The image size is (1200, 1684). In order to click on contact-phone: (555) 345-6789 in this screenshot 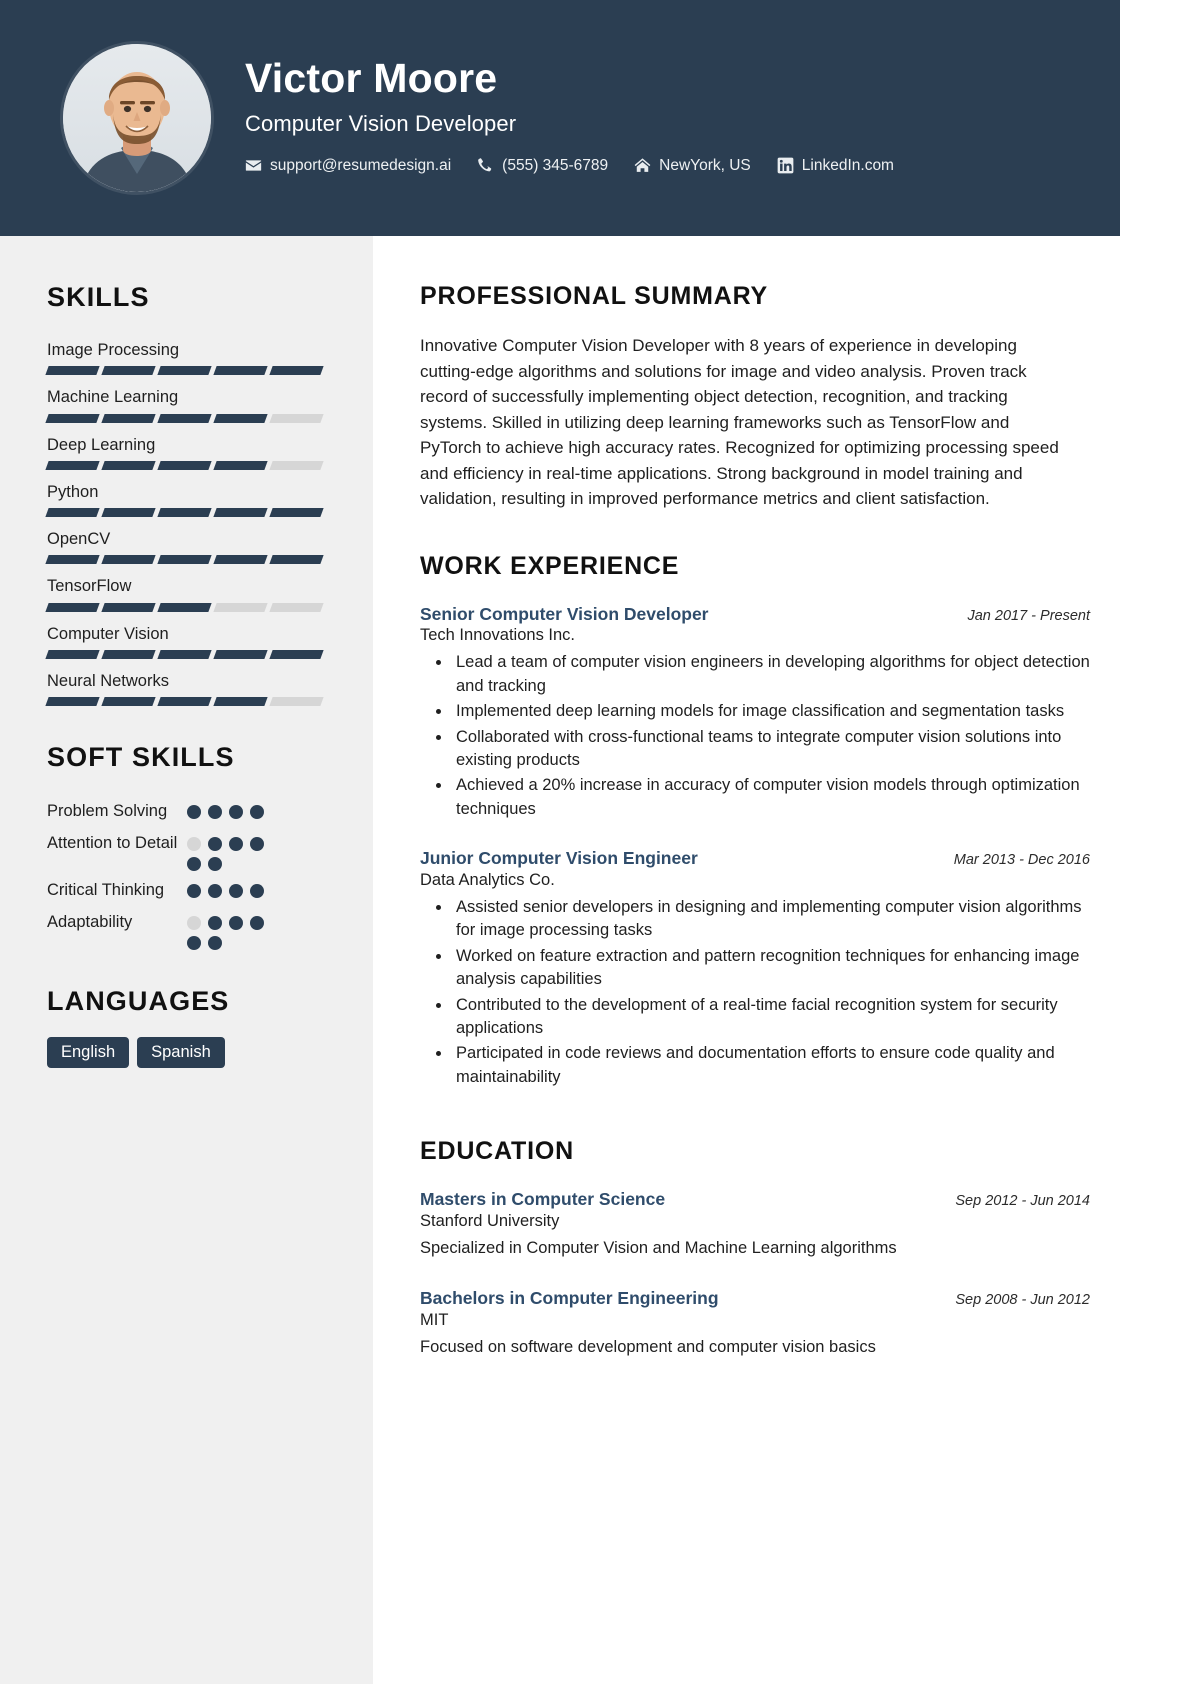, I will do `click(542, 166)`.